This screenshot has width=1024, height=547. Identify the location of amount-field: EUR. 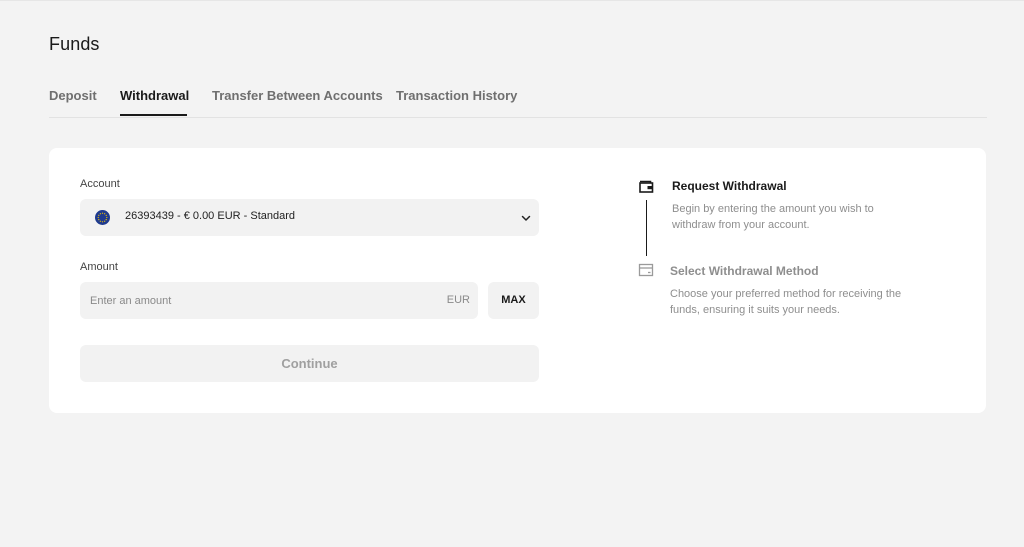
(279, 300).